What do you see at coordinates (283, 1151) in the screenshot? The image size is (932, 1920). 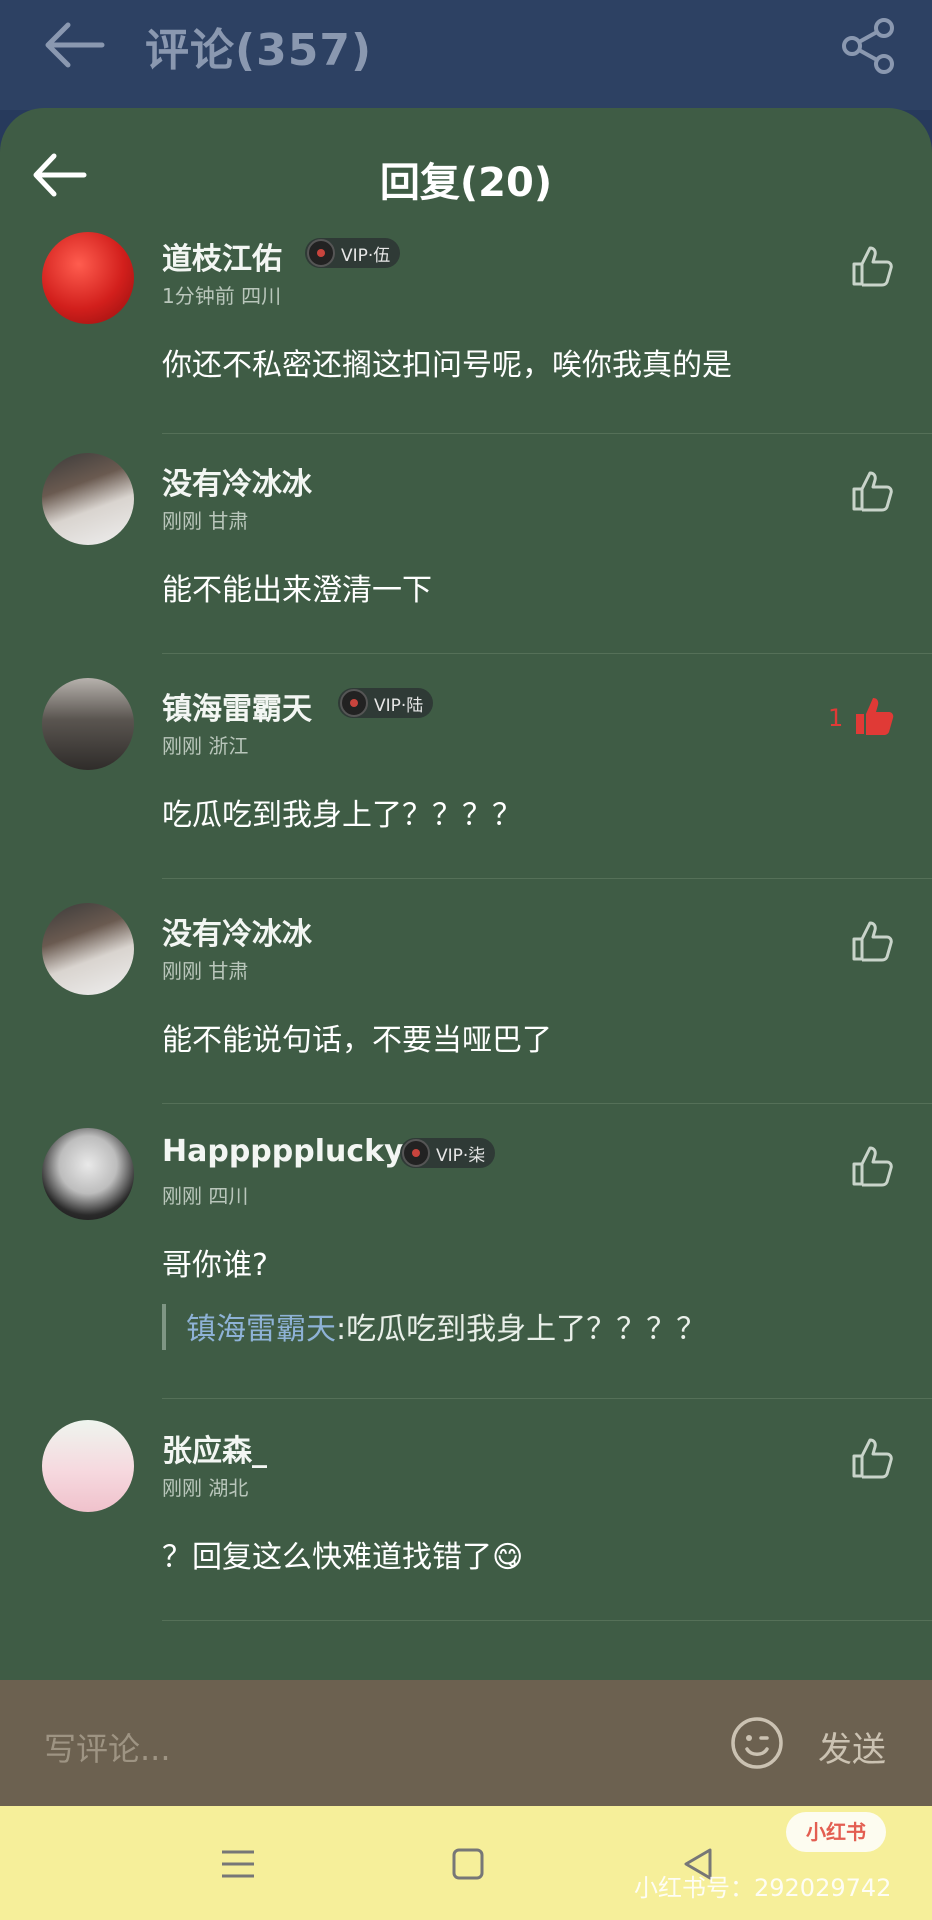 I see `username: Happppplucky` at bounding box center [283, 1151].